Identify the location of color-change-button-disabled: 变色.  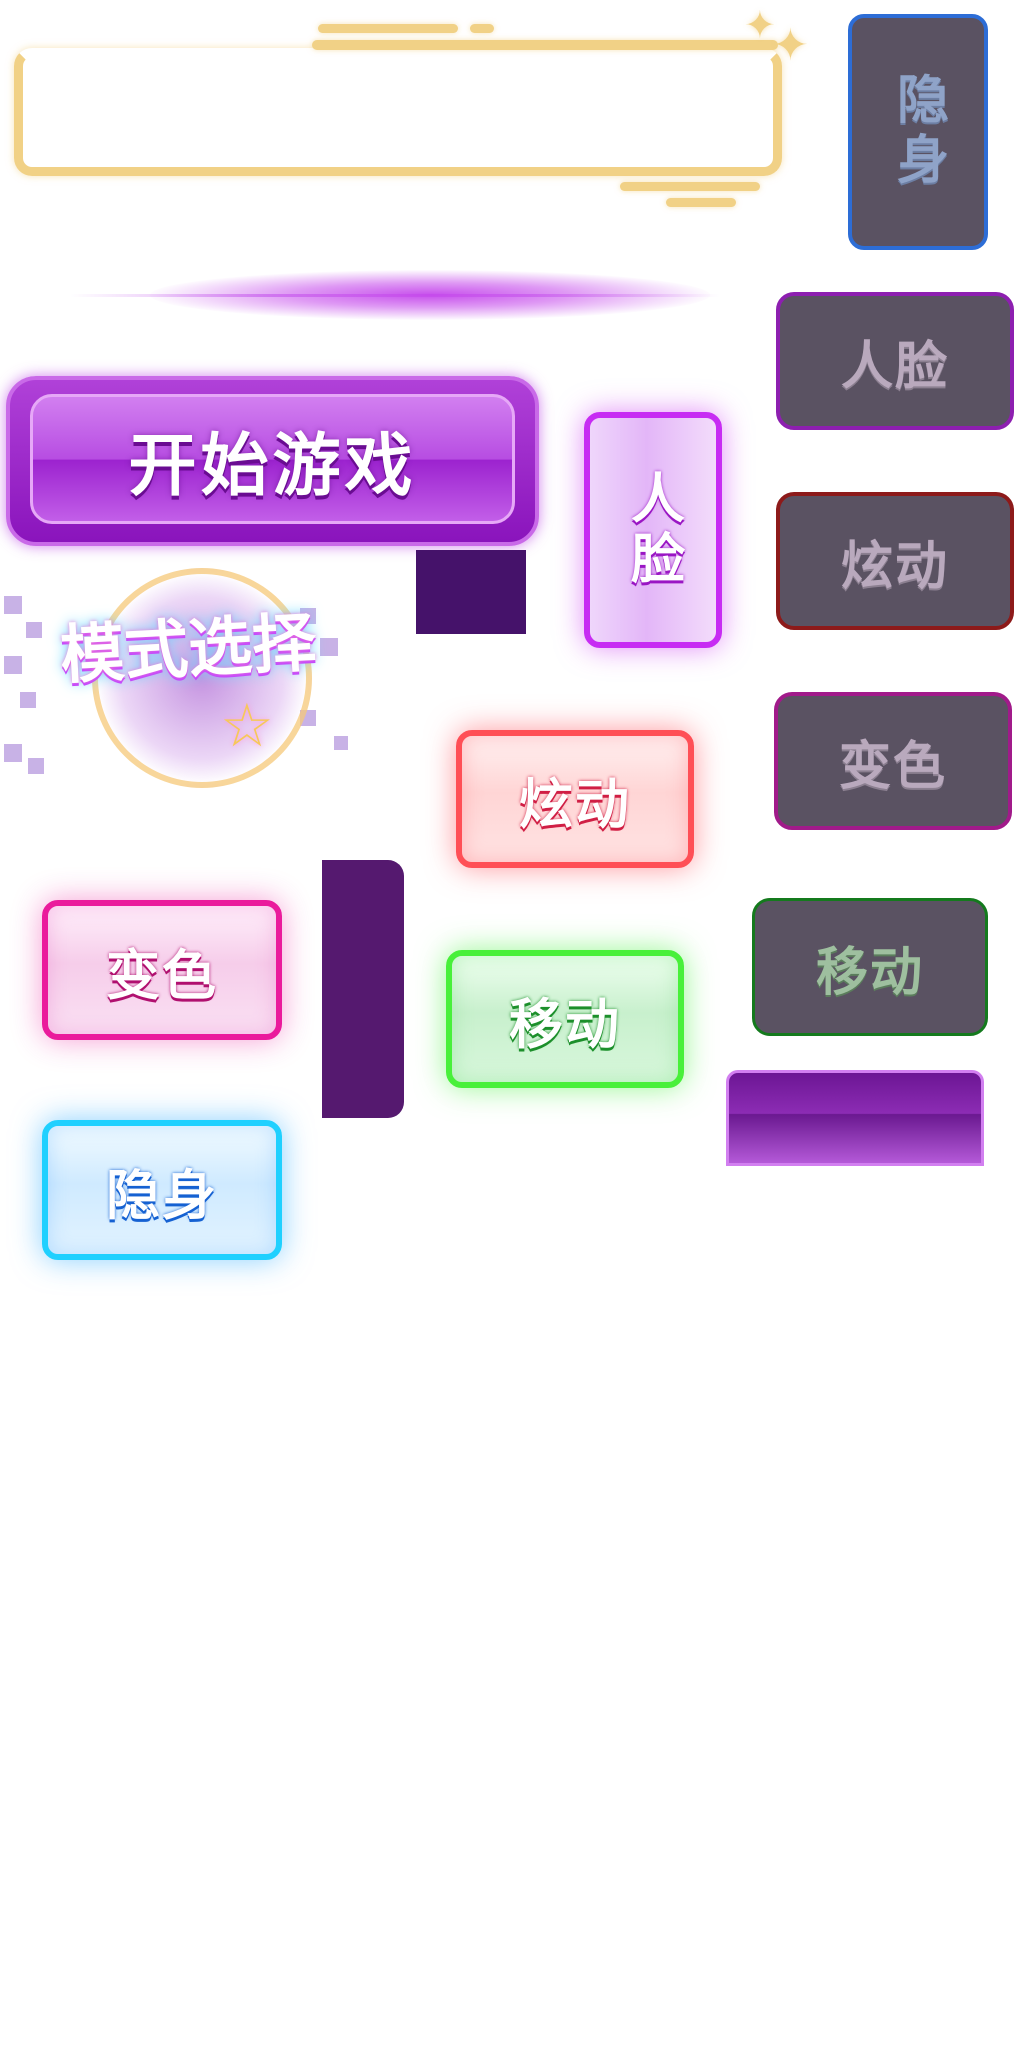
(893, 761).